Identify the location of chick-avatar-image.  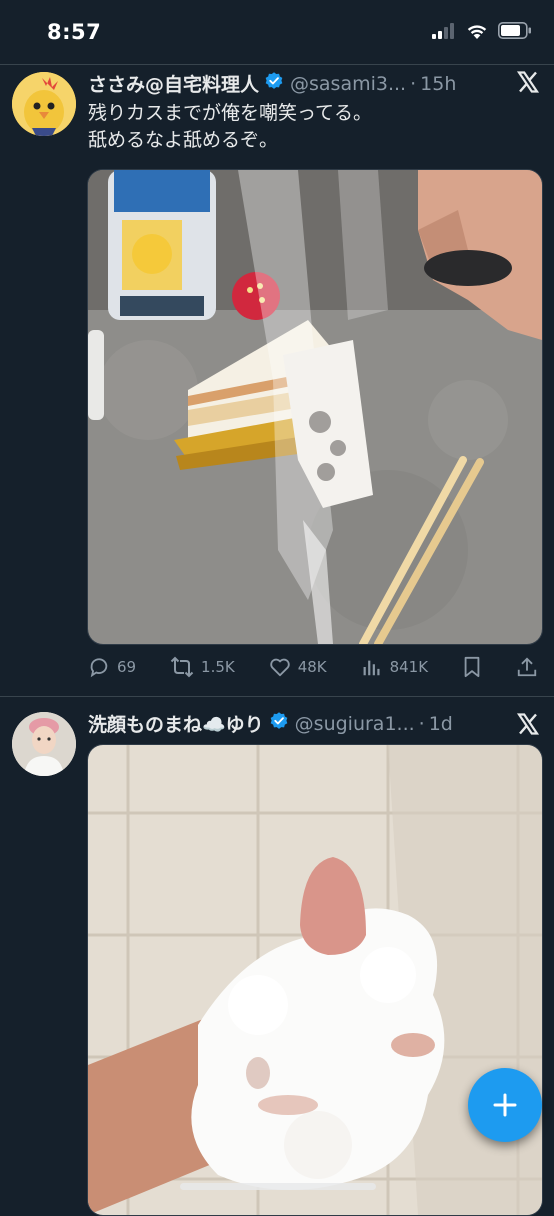
(44, 104).